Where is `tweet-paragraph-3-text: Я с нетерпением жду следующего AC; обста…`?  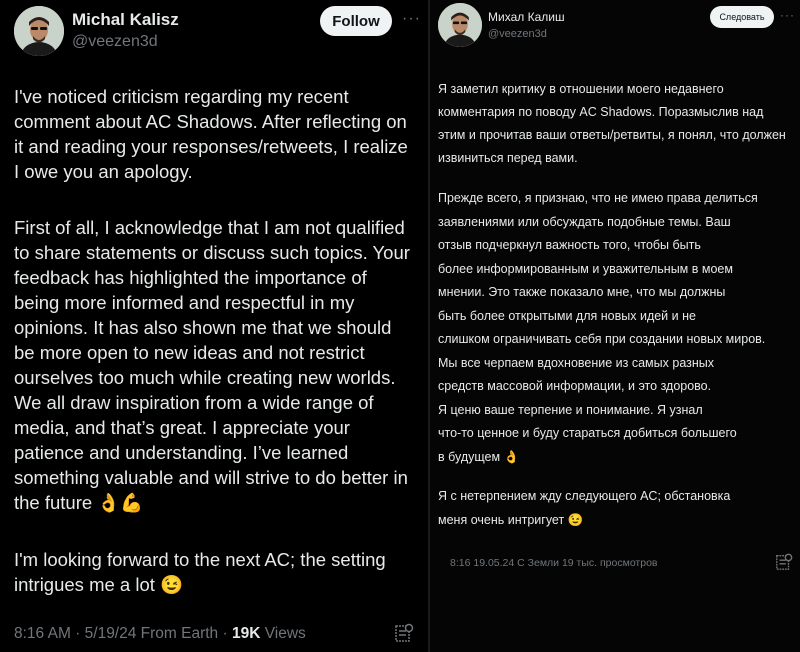 tweet-paragraph-3-text: Я с нетерпением жду следующего AC; обста… is located at coordinates (584, 508).